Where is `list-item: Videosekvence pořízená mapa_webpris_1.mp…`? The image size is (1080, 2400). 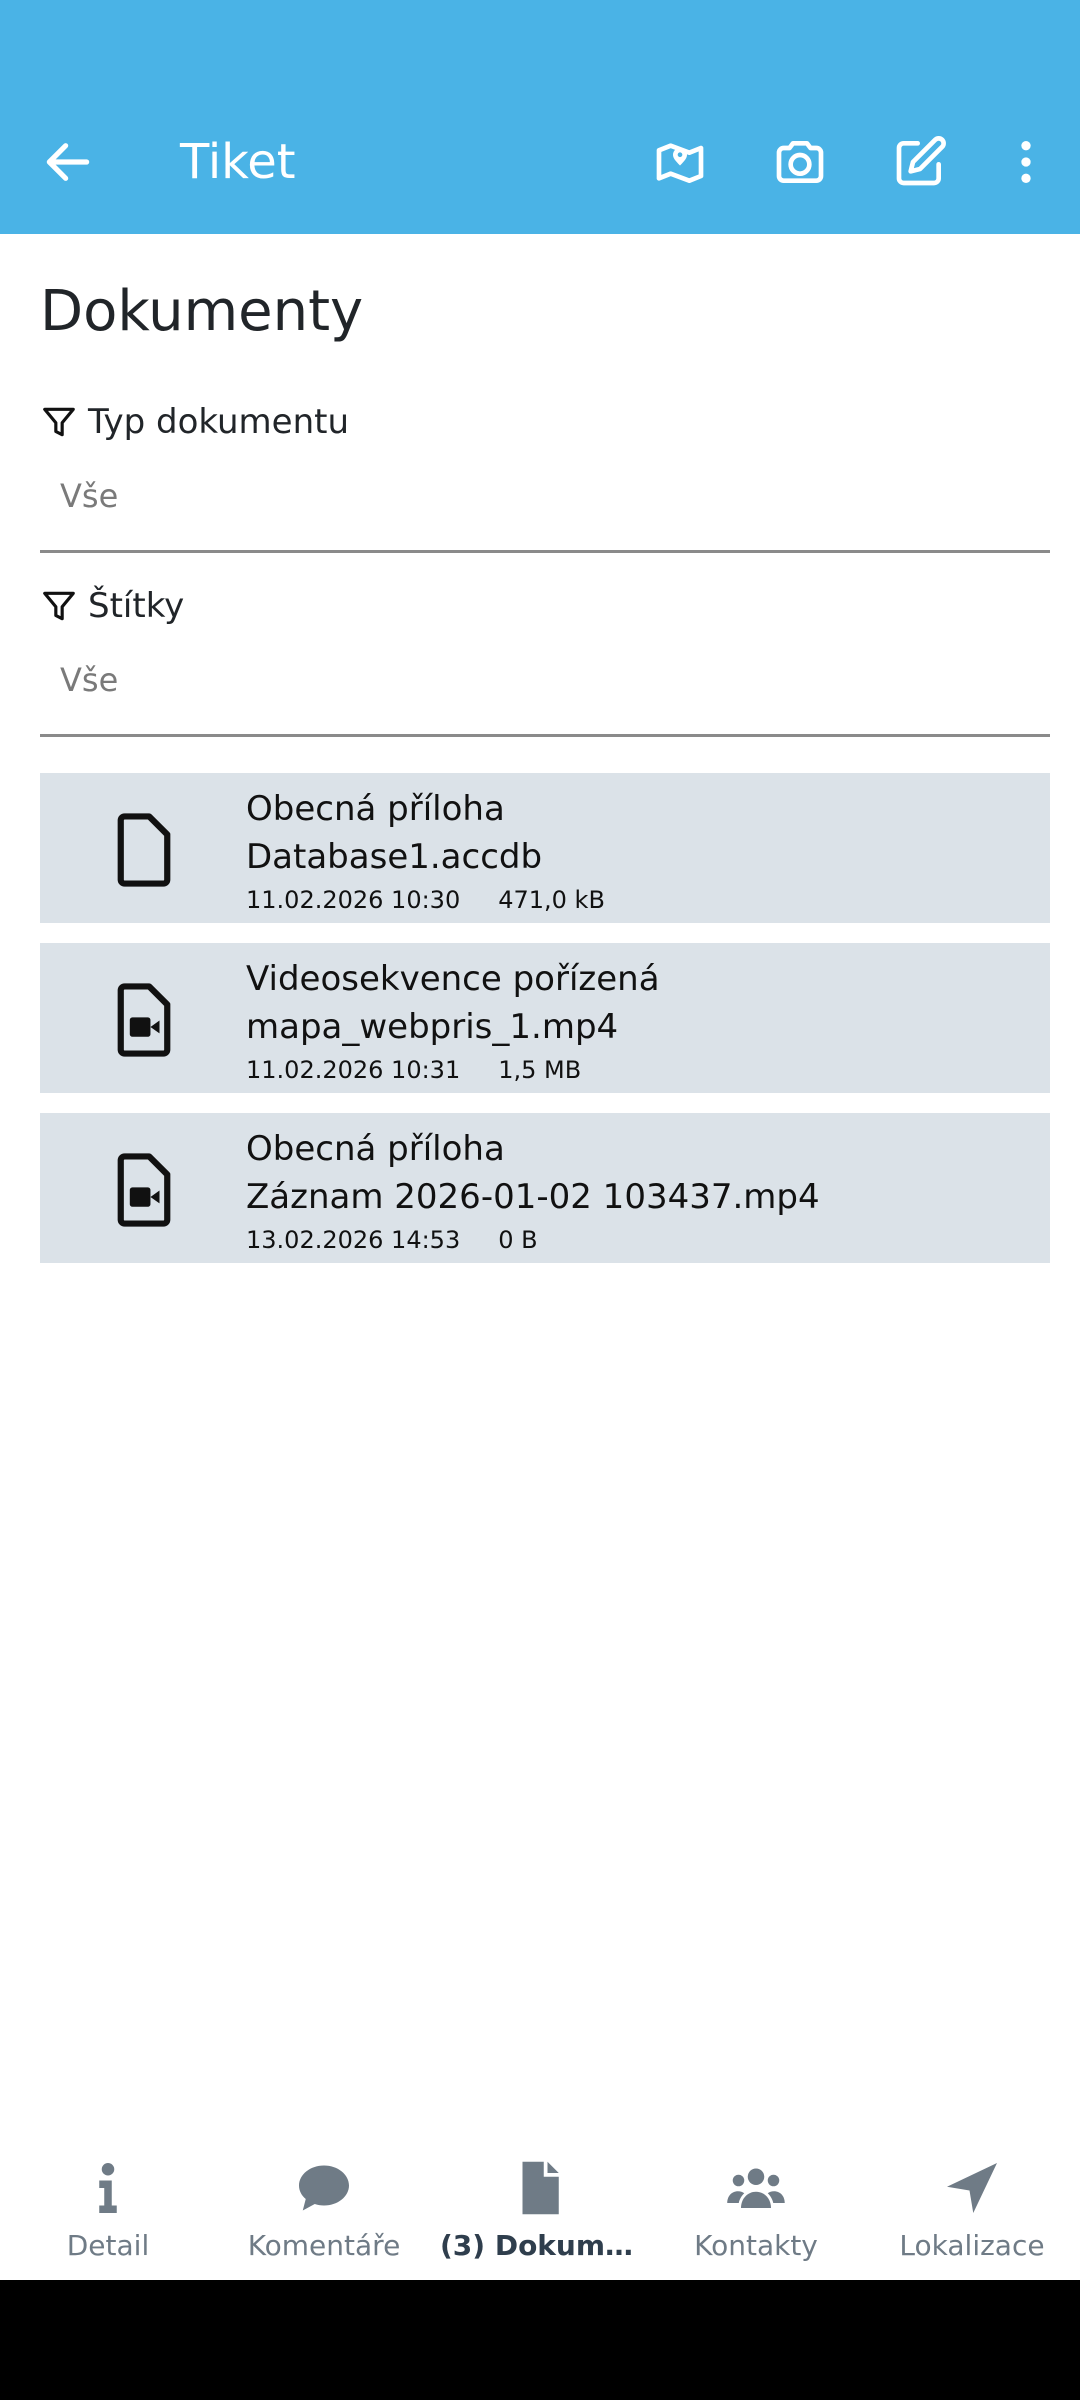
list-item: Videosekvence pořízená mapa_webpris_1.mp… is located at coordinates (545, 1018).